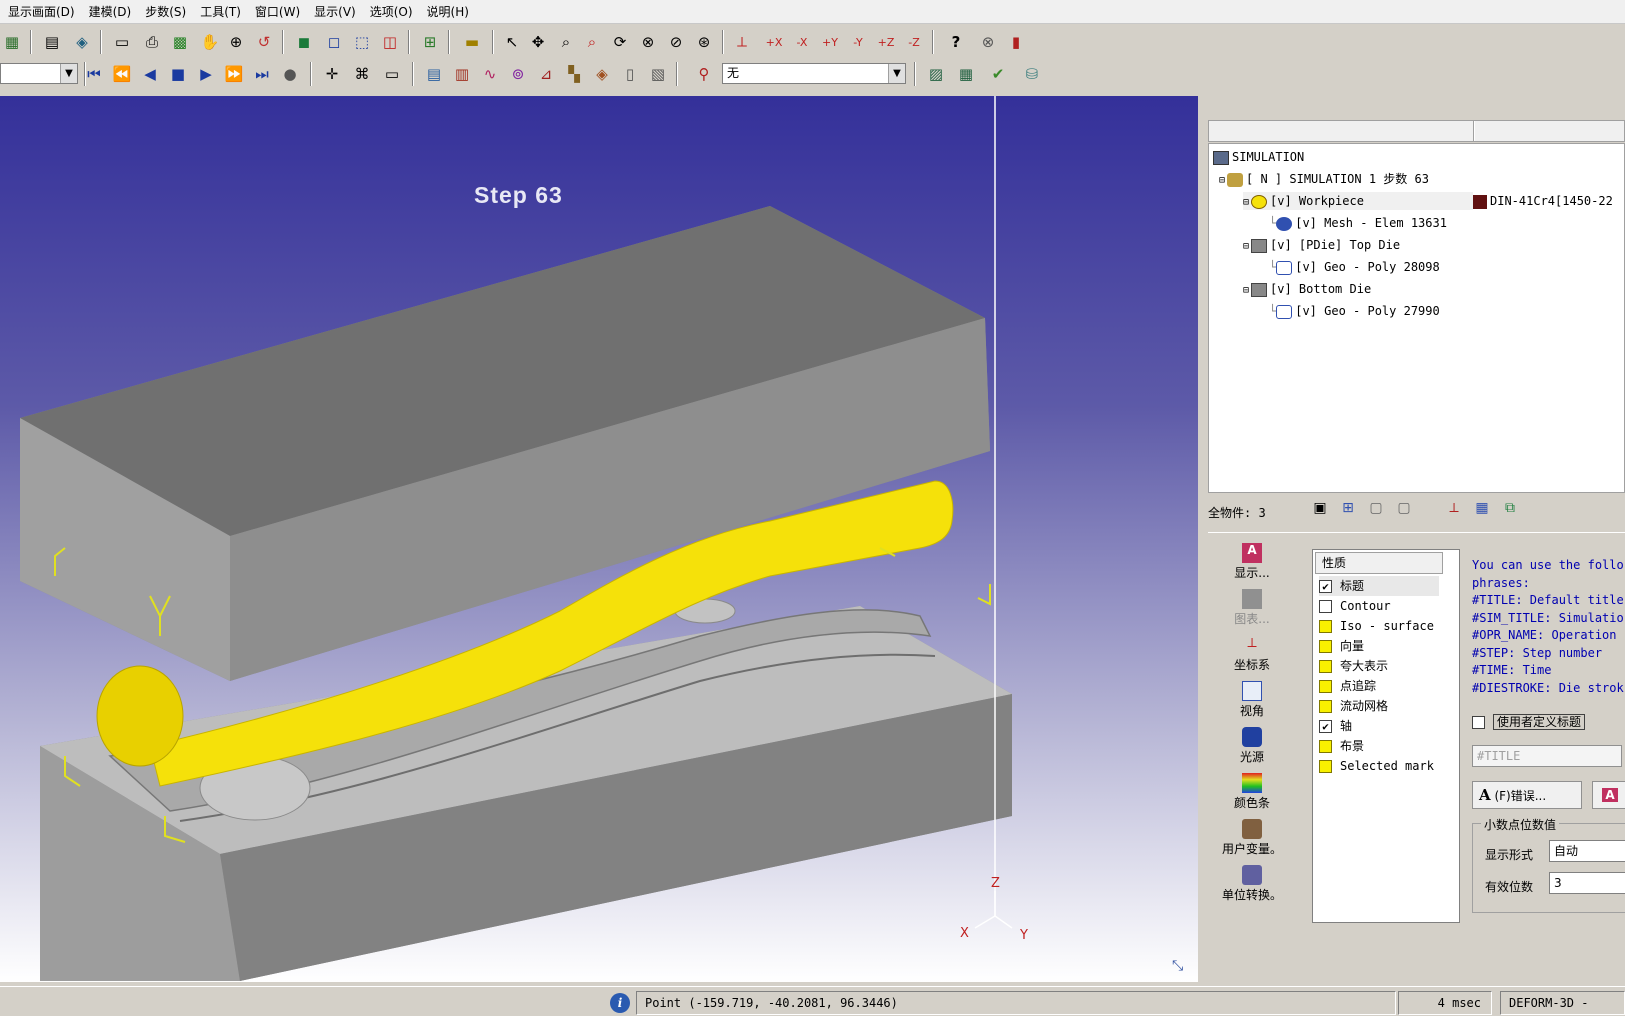  I want to click on custom-title-checkbox, so click(1478, 722).